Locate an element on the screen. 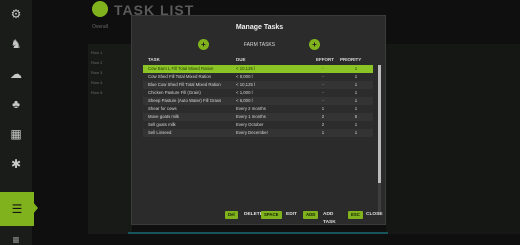  task-name: Chicken Pasture Fill (Grain) is located at coordinates (174, 92).